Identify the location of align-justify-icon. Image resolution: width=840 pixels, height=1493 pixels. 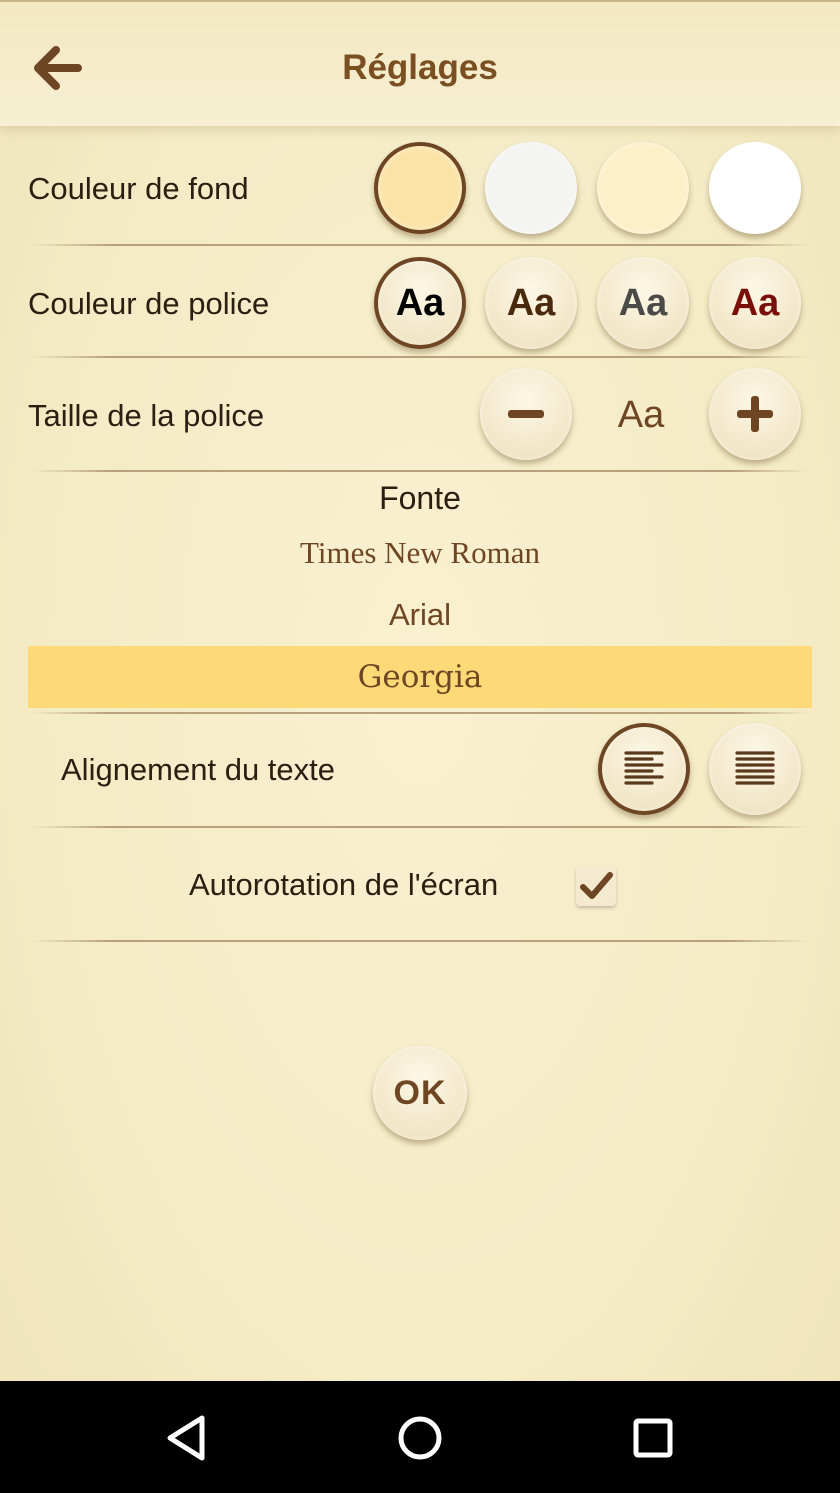
(755, 768).